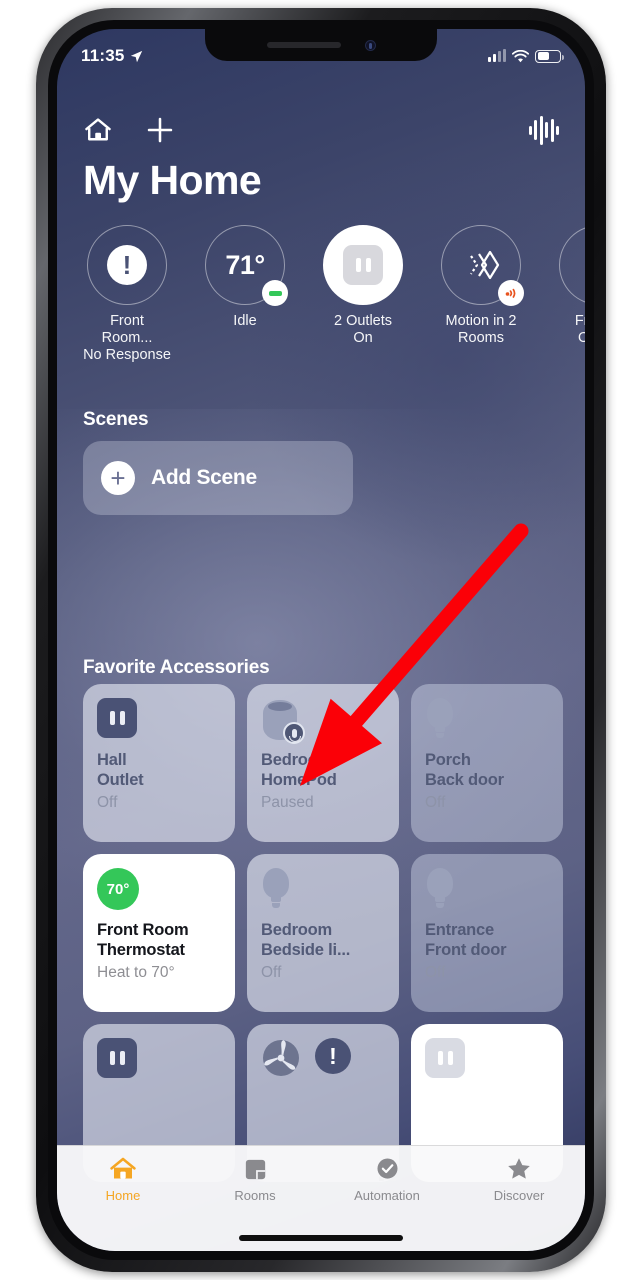 Image resolution: width=642 pixels, height=1280 pixels. I want to click on status-circle-label: Motion in 2 Rooms, so click(481, 329).